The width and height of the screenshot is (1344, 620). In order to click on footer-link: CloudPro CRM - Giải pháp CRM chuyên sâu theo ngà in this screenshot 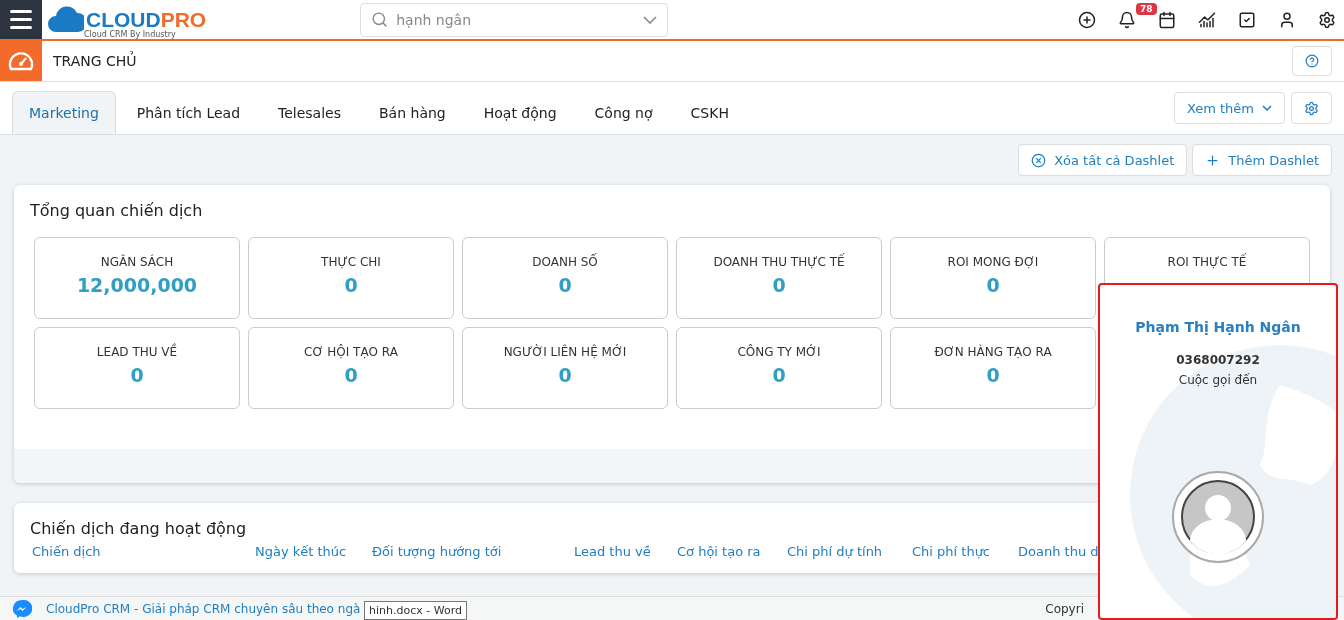, I will do `click(203, 608)`.